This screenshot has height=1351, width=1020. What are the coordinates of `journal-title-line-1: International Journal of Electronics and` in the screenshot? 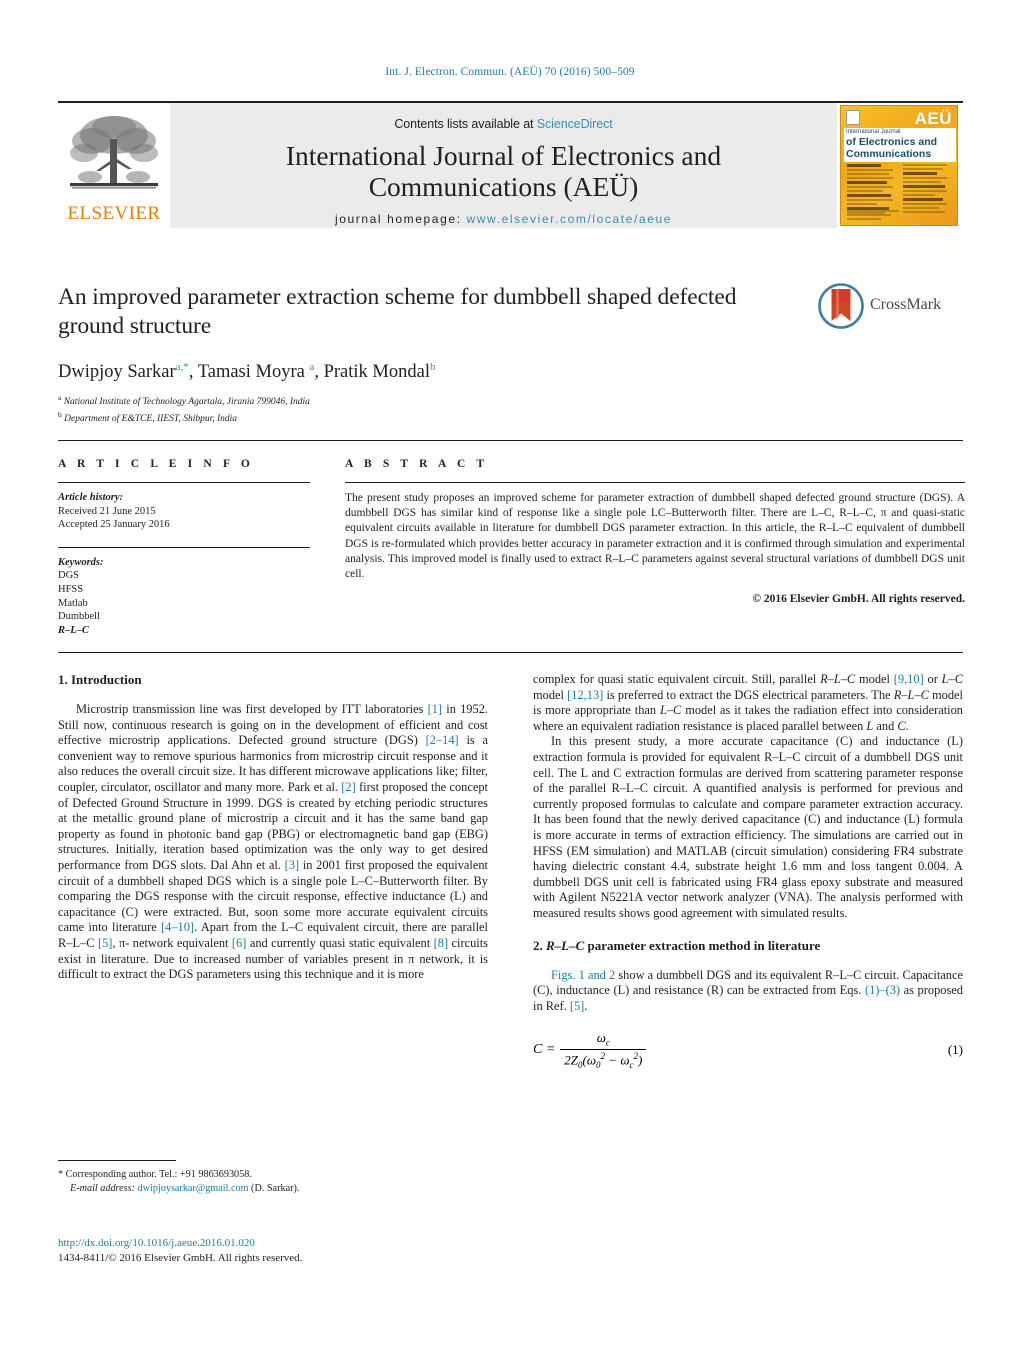 It's located at (503, 155).